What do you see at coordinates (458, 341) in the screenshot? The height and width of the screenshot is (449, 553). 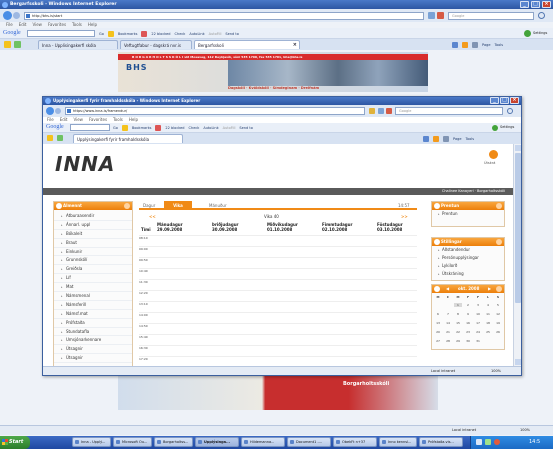 I see `mini-day: 29` at bounding box center [458, 341].